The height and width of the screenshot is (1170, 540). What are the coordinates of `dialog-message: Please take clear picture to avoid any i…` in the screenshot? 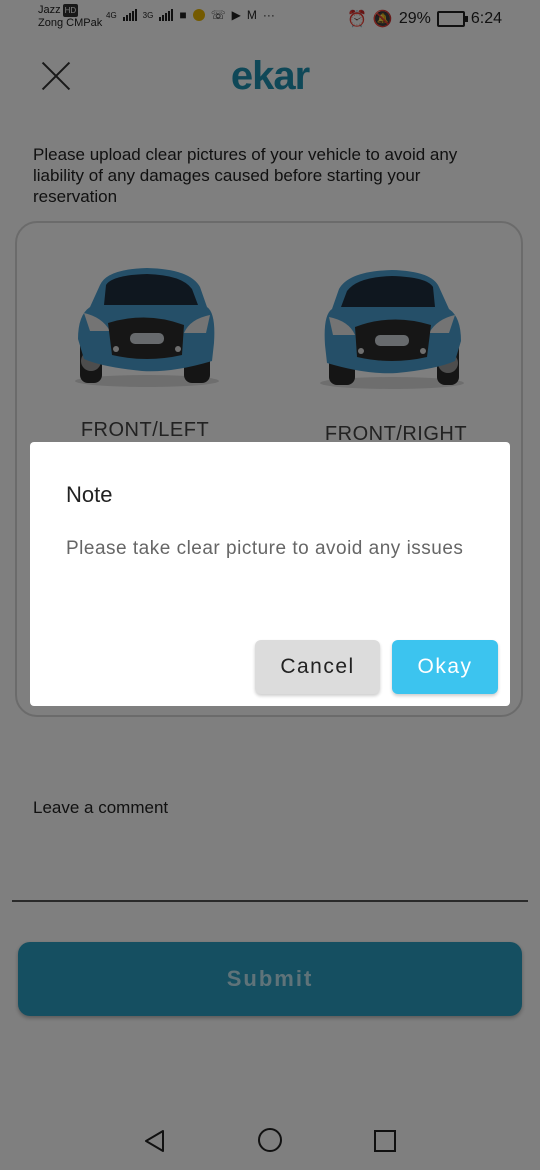 It's located at (265, 548).